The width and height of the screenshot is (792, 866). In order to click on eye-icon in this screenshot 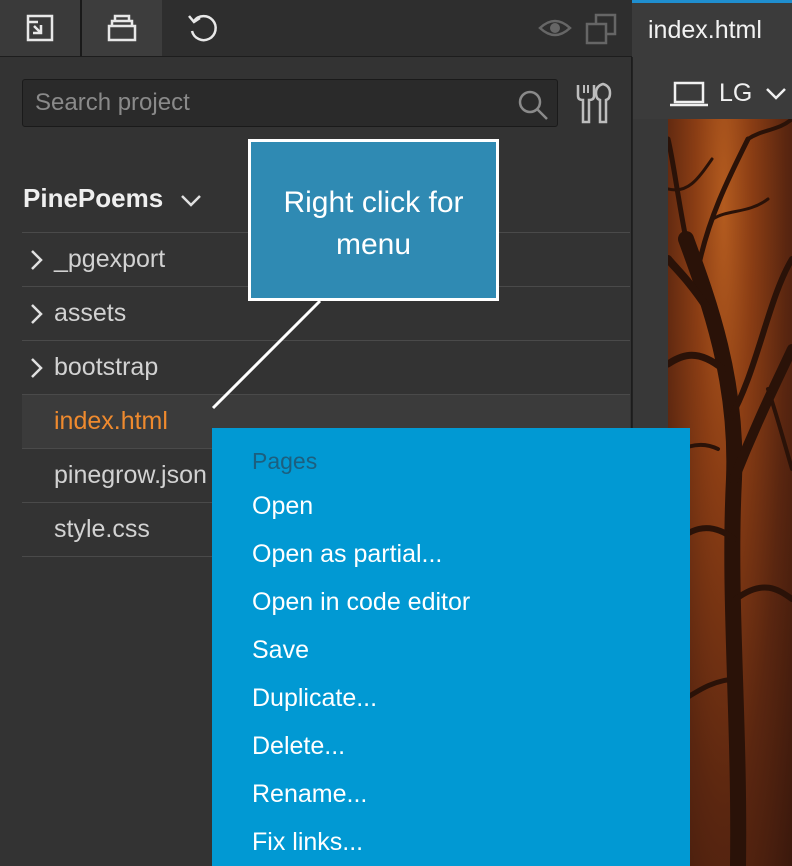, I will do `click(555, 30)`.